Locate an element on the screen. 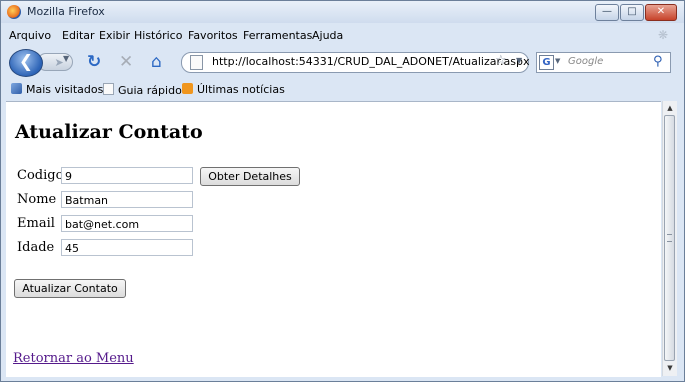  grip-icon is located at coordinates (669, 238).